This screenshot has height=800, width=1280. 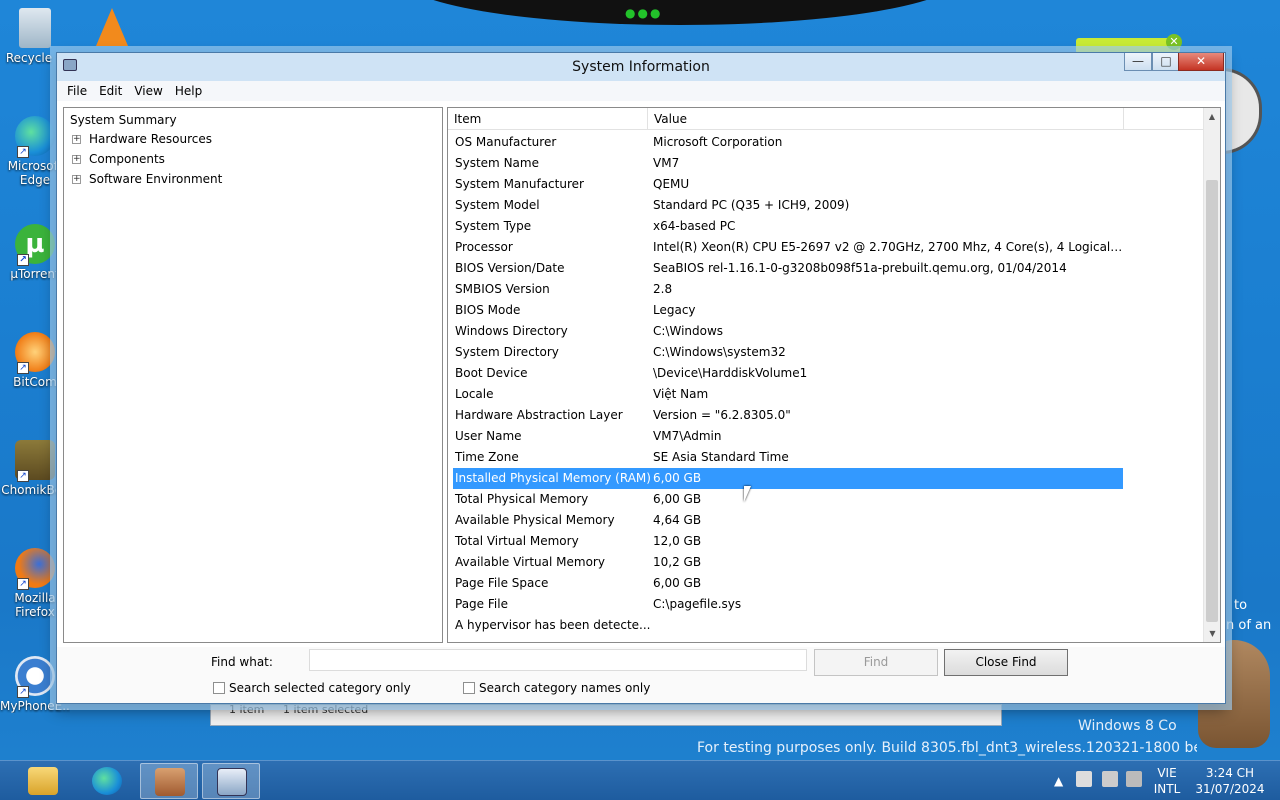 I want to click on row-item: Boot Device, so click(x=491, y=373).